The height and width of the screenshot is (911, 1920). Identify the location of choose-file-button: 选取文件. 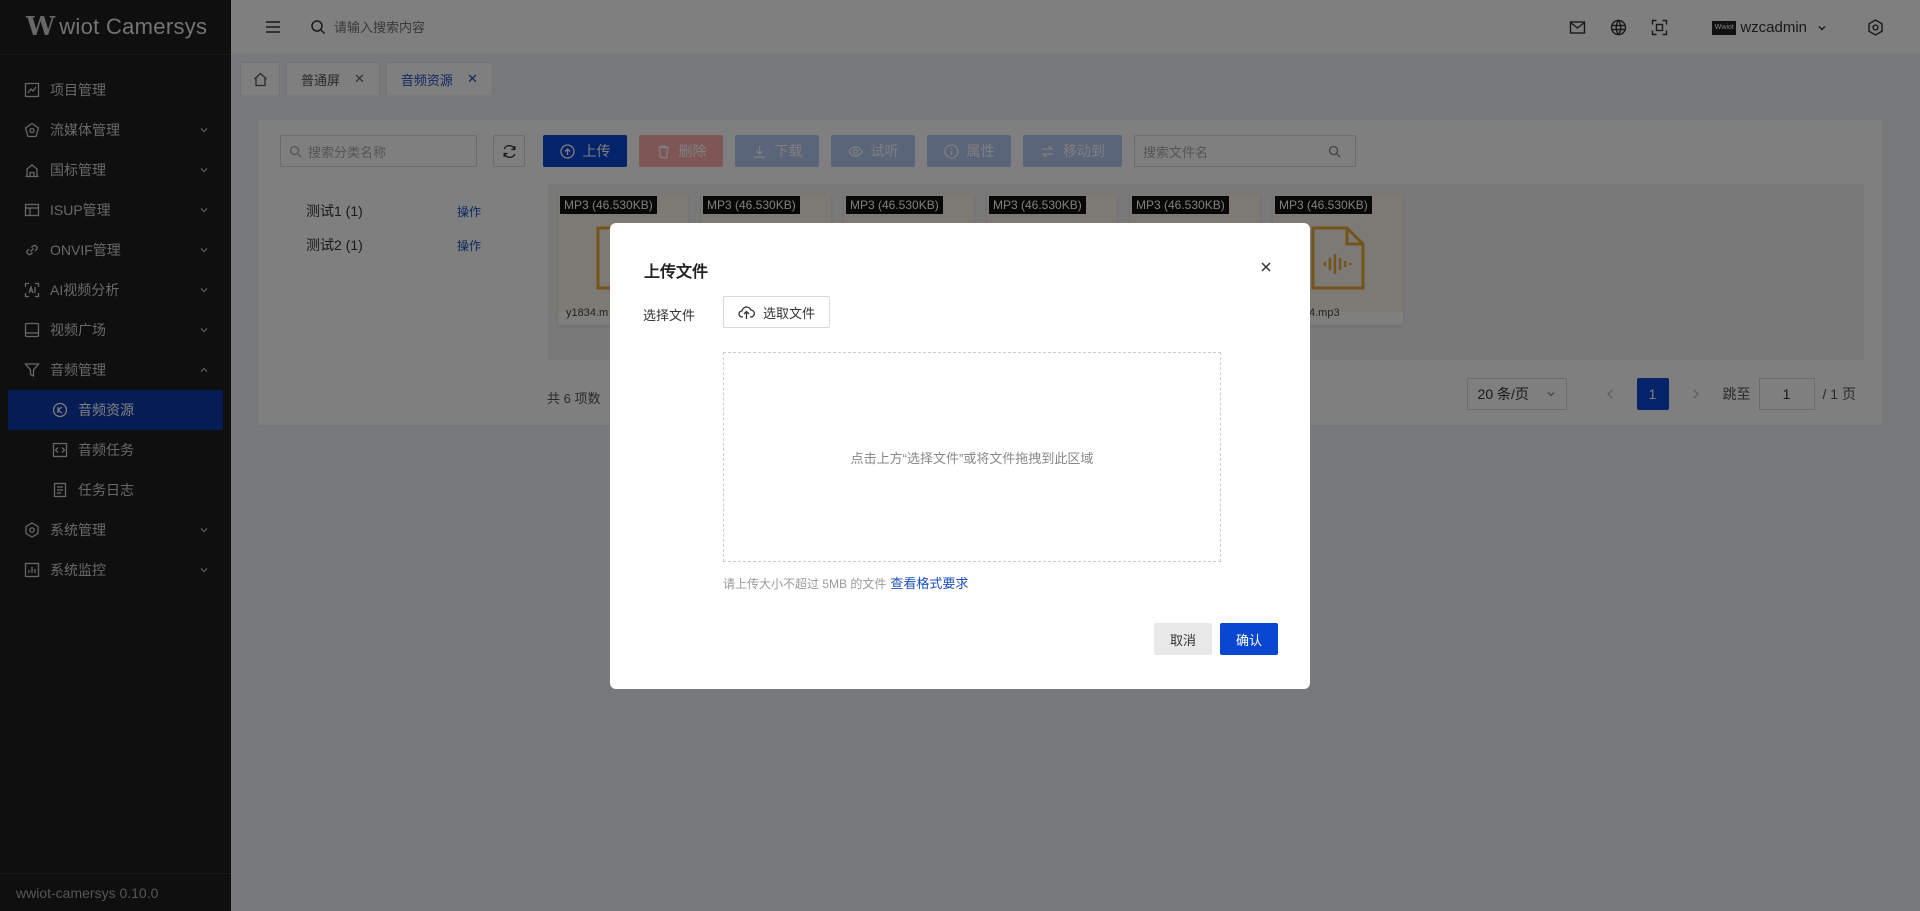
(777, 312).